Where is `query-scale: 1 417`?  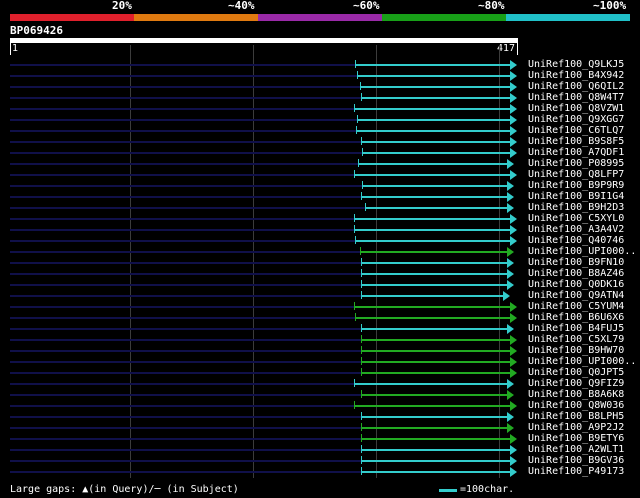 query-scale: 1 417 is located at coordinates (264, 49).